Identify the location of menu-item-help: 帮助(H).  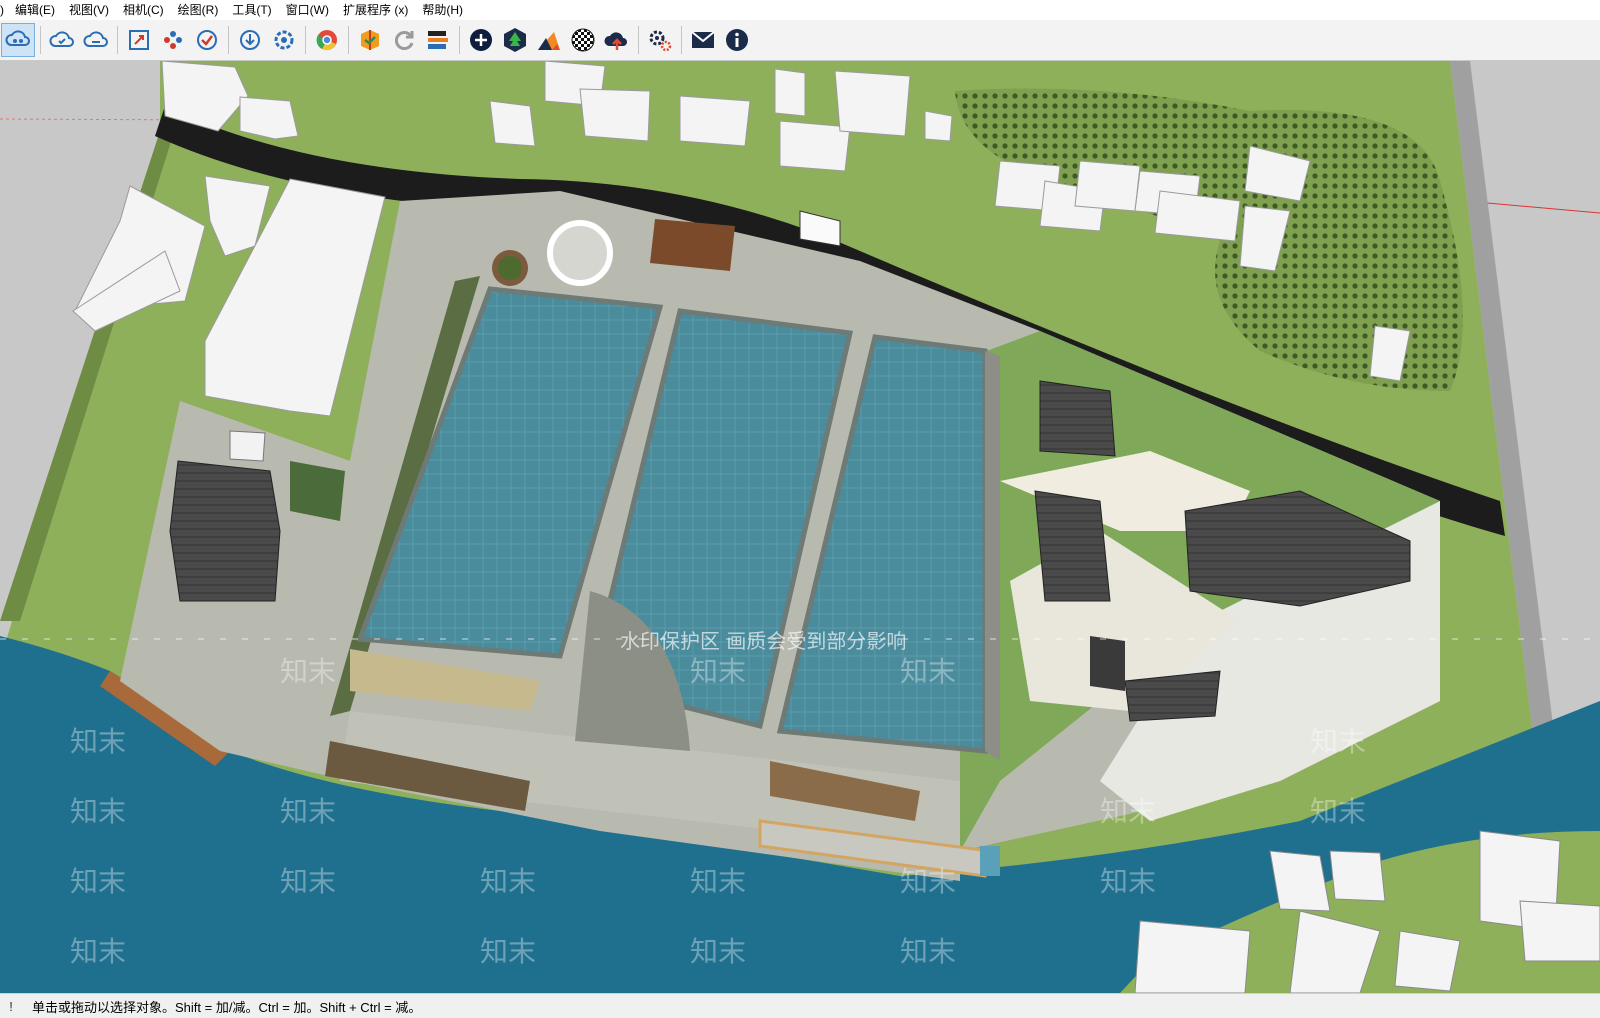
(442, 10).